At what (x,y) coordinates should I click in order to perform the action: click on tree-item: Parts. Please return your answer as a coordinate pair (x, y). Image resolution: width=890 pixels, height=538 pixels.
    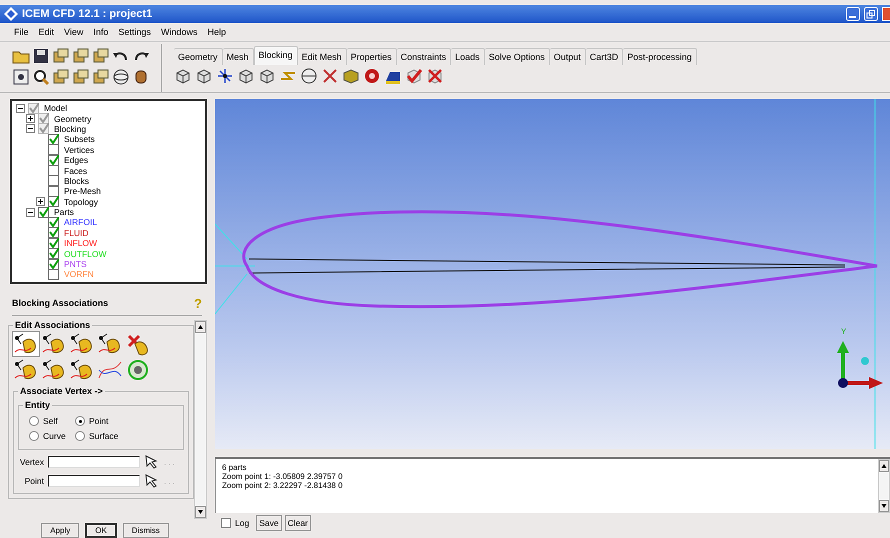
    Looking at the image, I should click on (62, 212).